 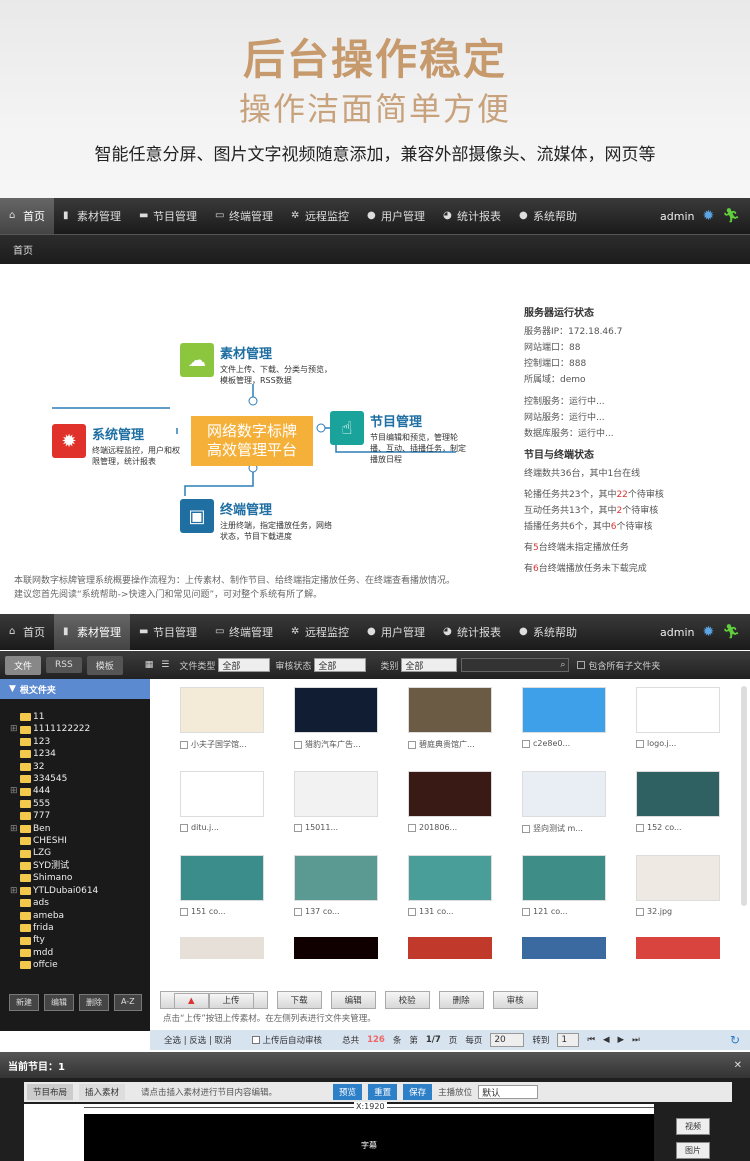 I want to click on folder-item: 555, so click(x=80, y=804).